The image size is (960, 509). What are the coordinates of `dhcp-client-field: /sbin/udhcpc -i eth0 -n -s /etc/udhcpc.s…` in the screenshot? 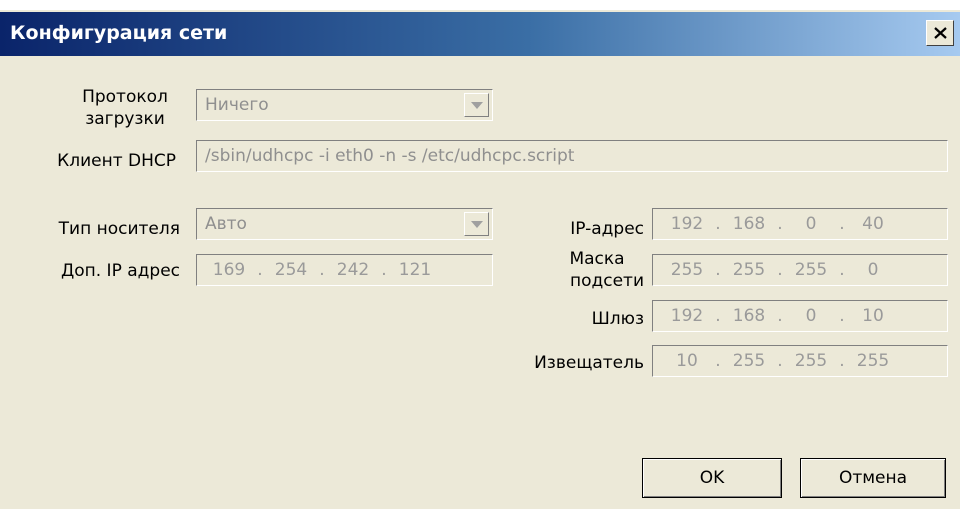 It's located at (572, 156).